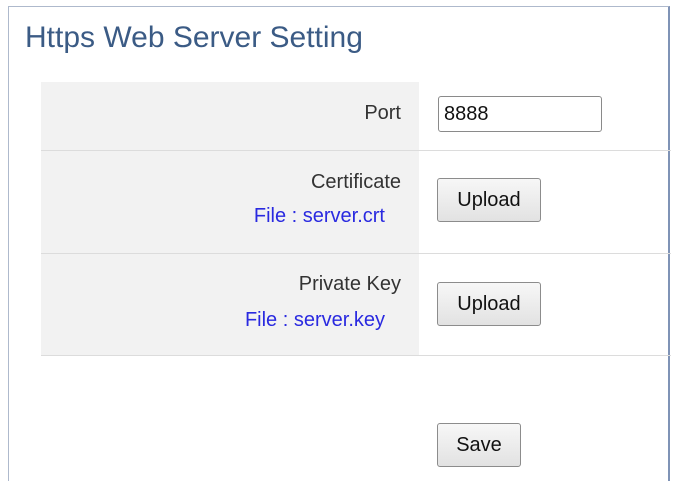 The width and height of the screenshot is (673, 481). I want to click on private-key-file-name: File : server.key, so click(314, 320).